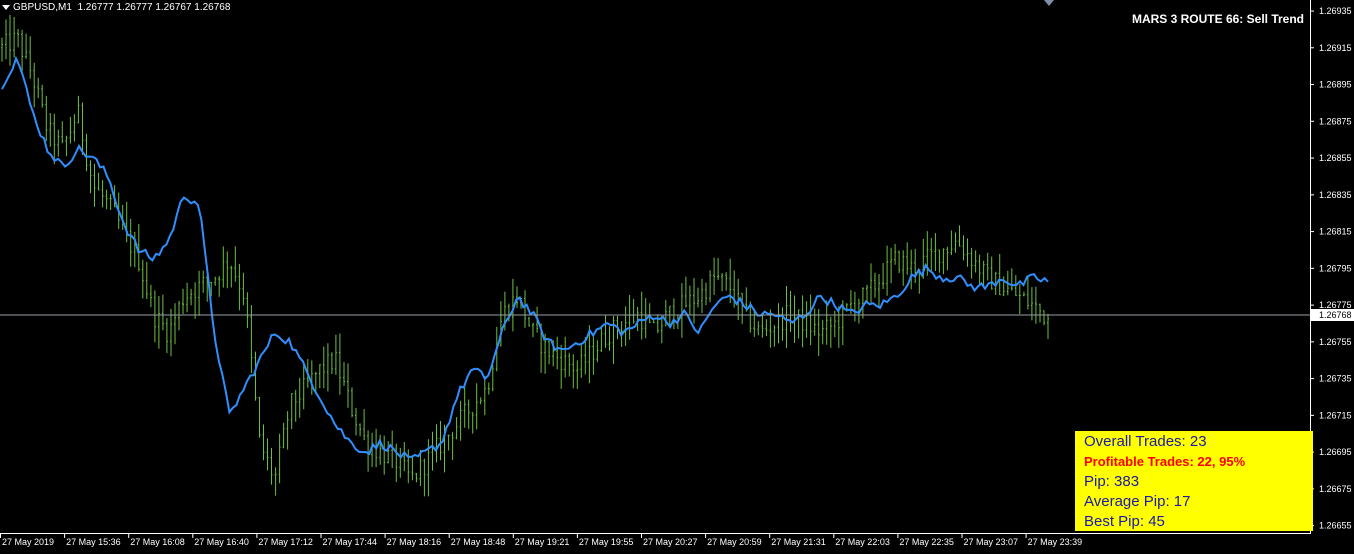 The width and height of the screenshot is (1354, 554). What do you see at coordinates (42, 7) in the screenshot?
I see `symbol-name: GBPUSD,M1` at bounding box center [42, 7].